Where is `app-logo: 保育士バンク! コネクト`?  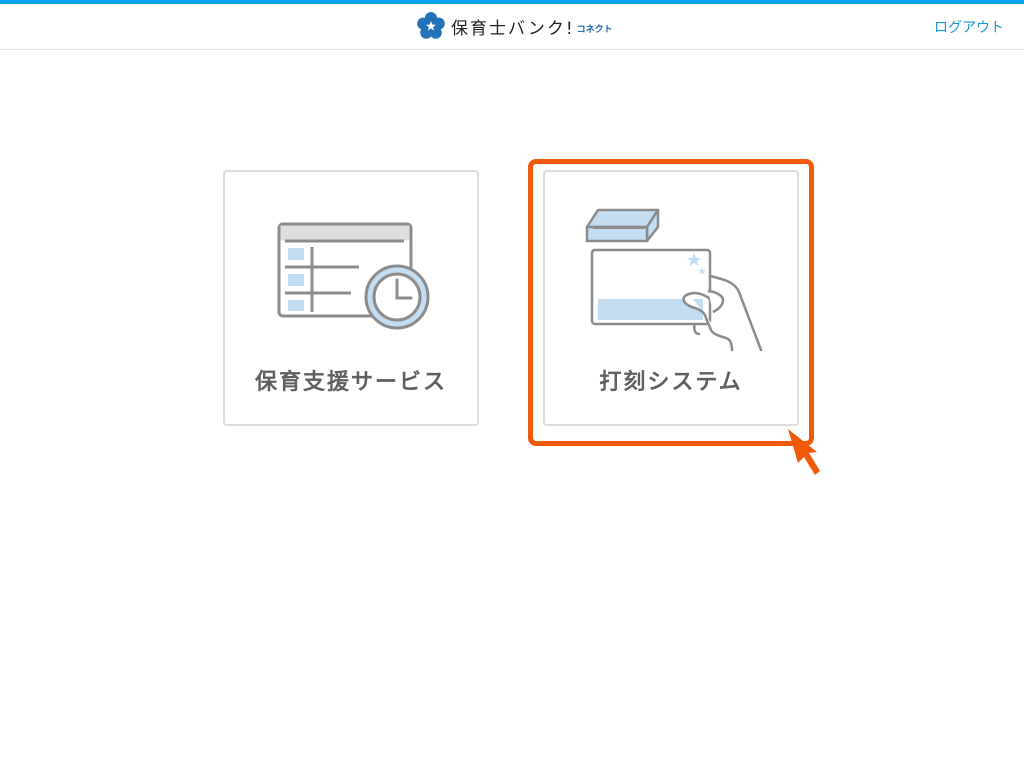 app-logo: 保育士バンク! コネクト is located at coordinates (514, 26).